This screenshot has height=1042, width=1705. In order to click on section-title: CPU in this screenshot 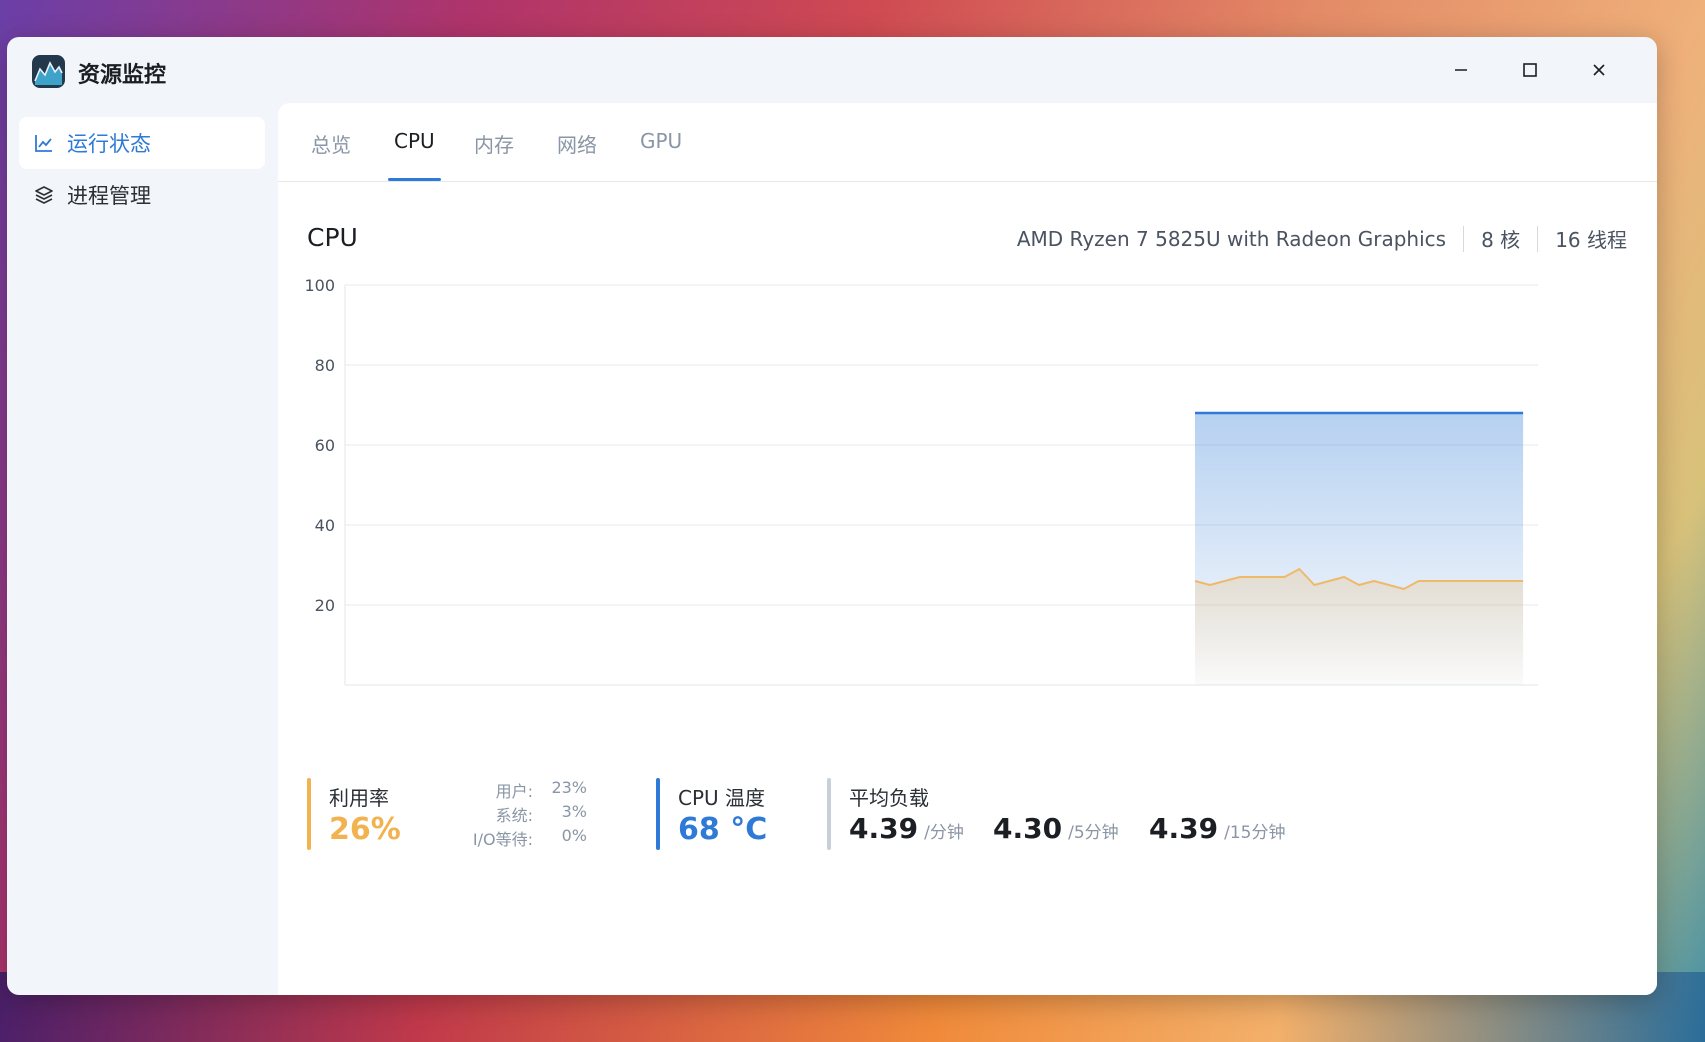, I will do `click(332, 237)`.